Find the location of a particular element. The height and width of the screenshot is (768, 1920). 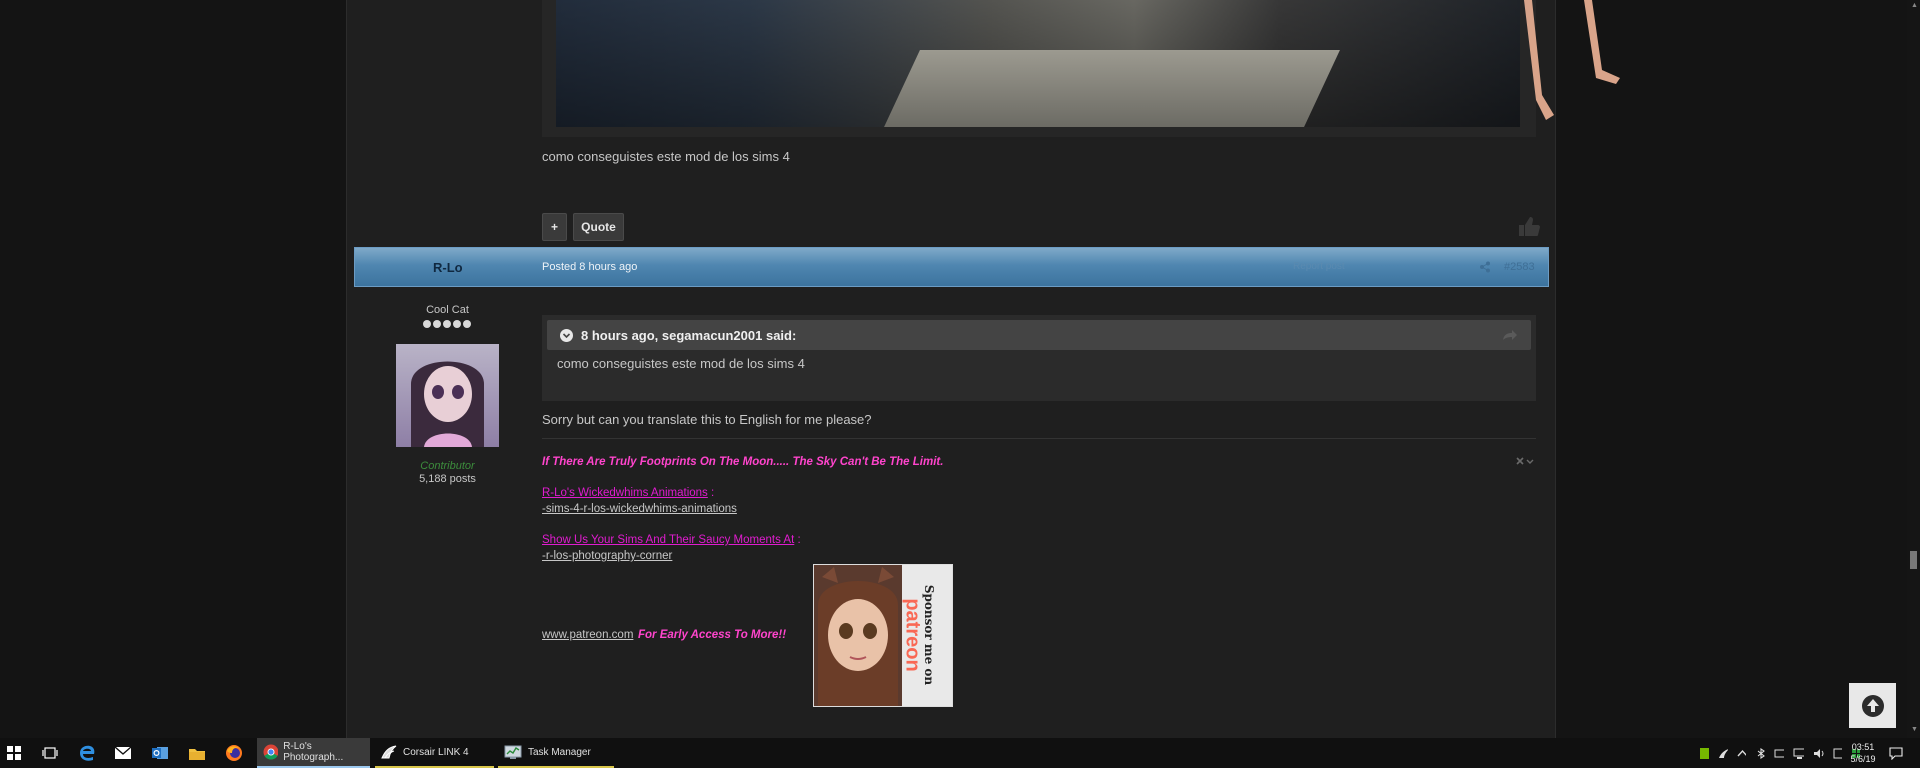

post-image is located at coordinates (1081, 68).